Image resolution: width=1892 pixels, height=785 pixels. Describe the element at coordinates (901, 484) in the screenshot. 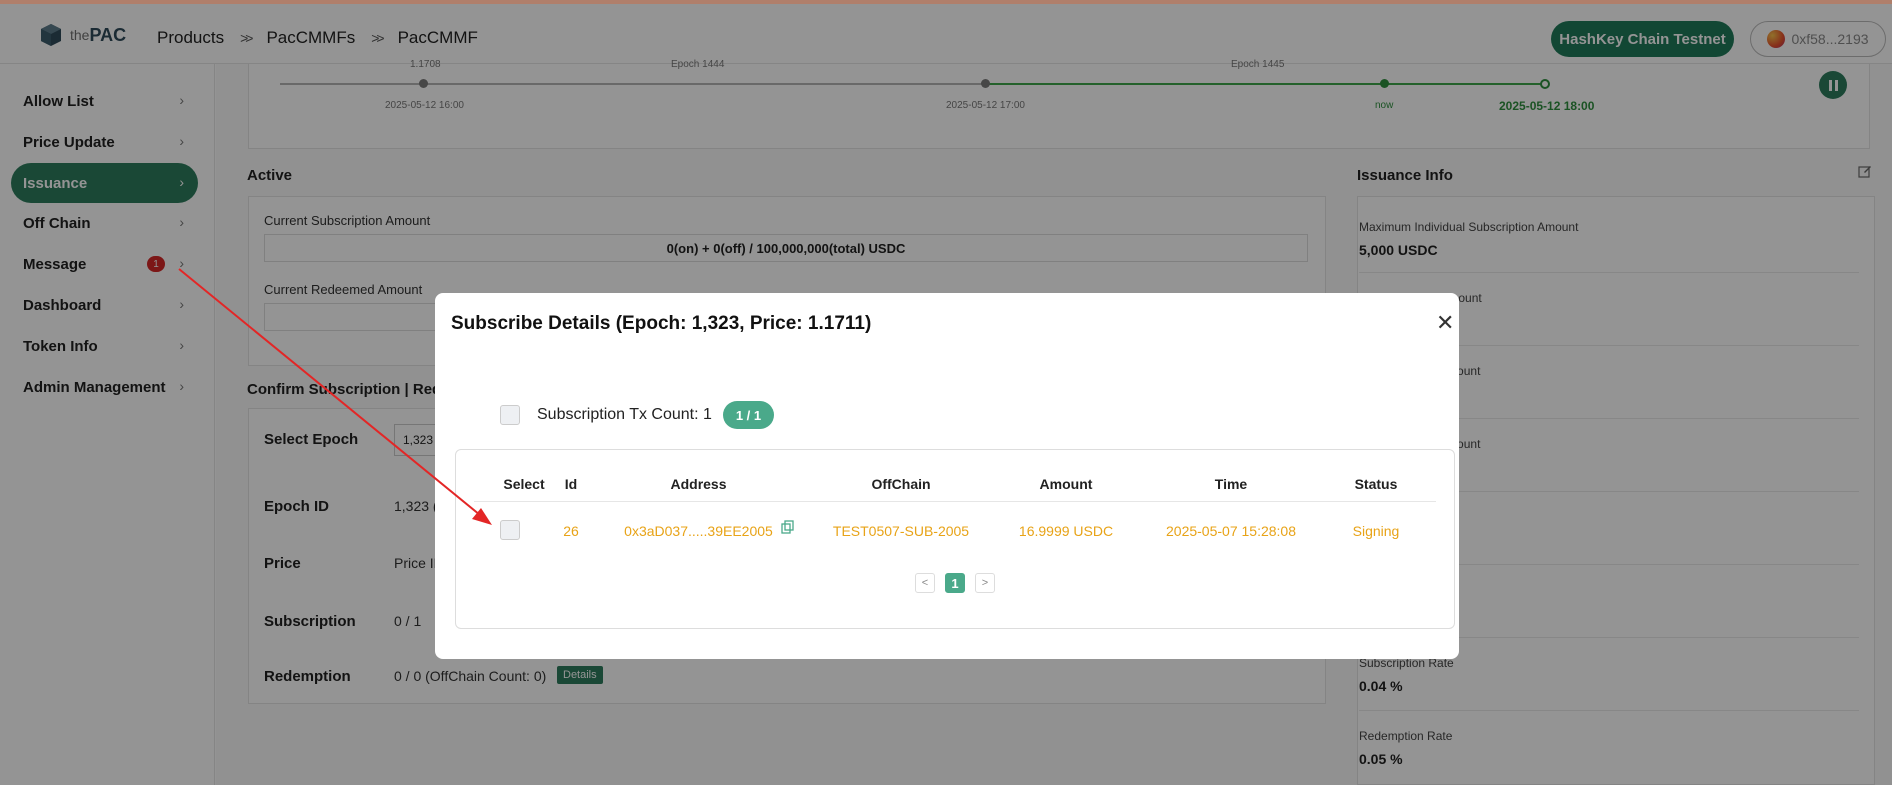

I see `column-header-offchain: OffChain` at that location.